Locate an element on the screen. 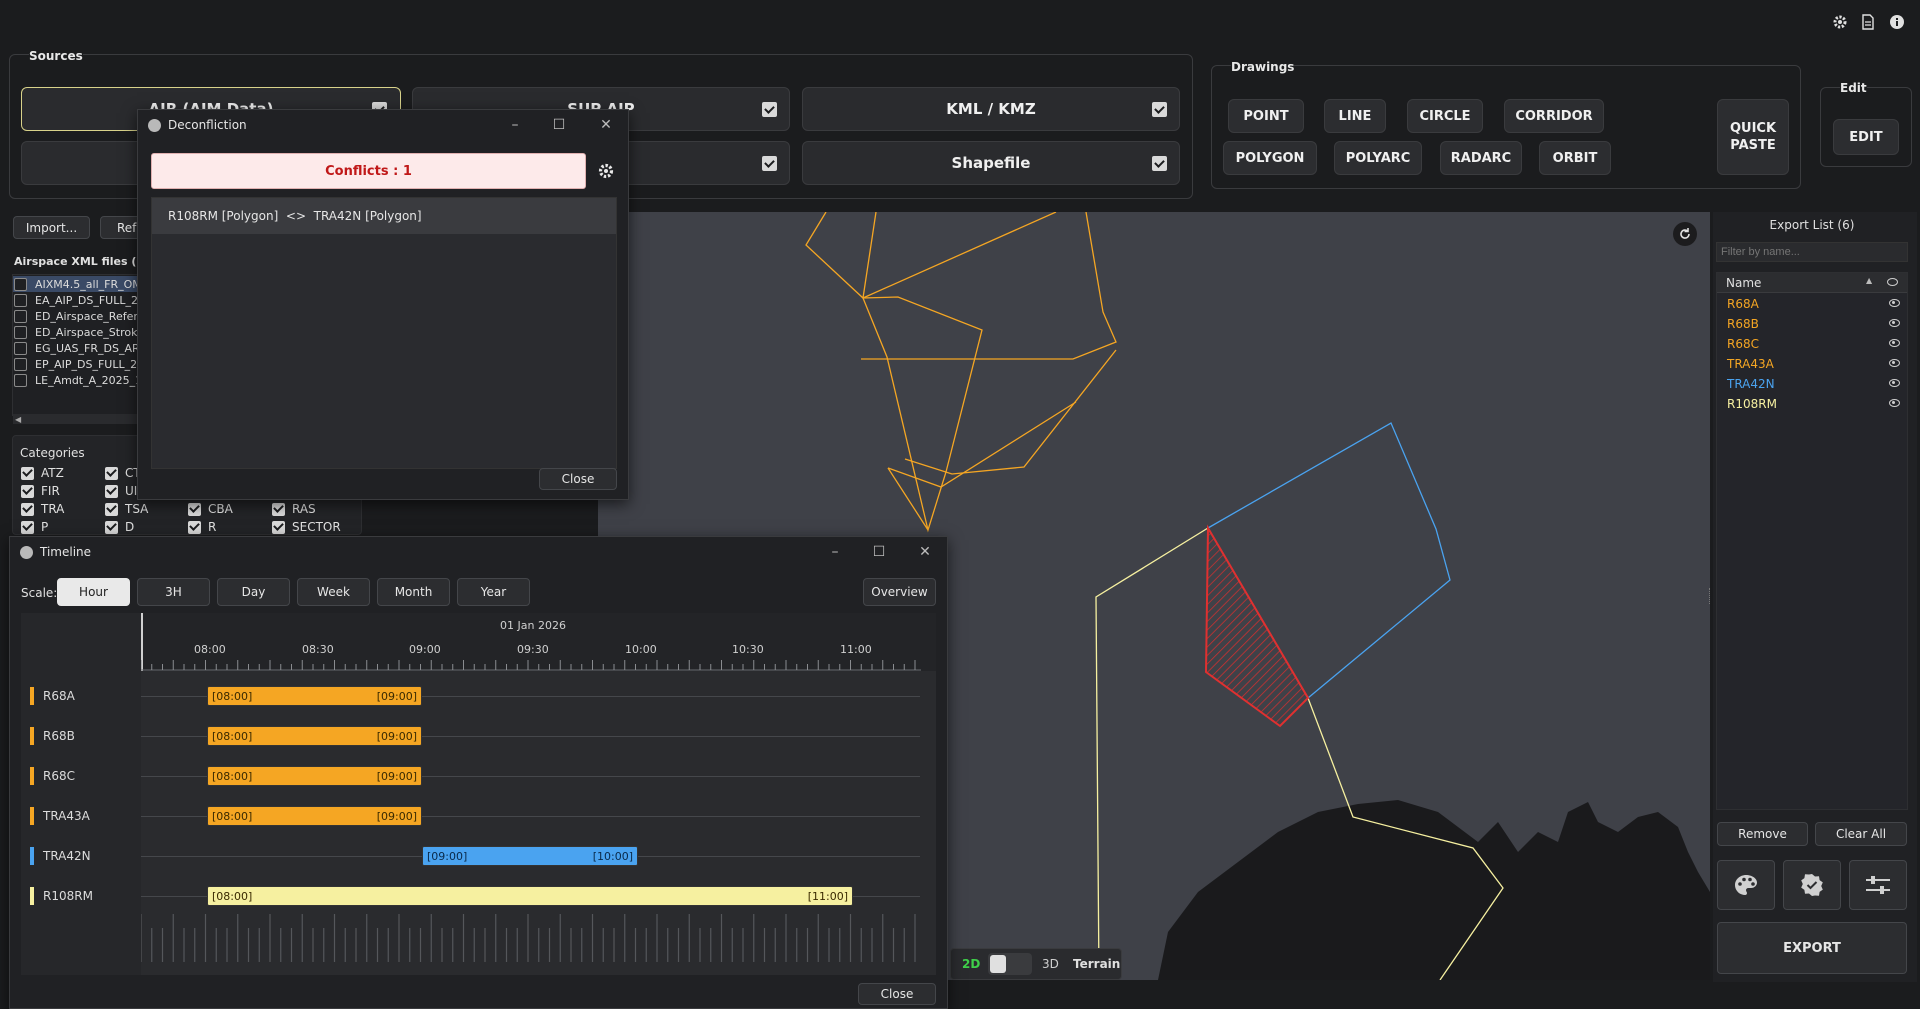  export-col-name: Name is located at coordinates (1743, 283).